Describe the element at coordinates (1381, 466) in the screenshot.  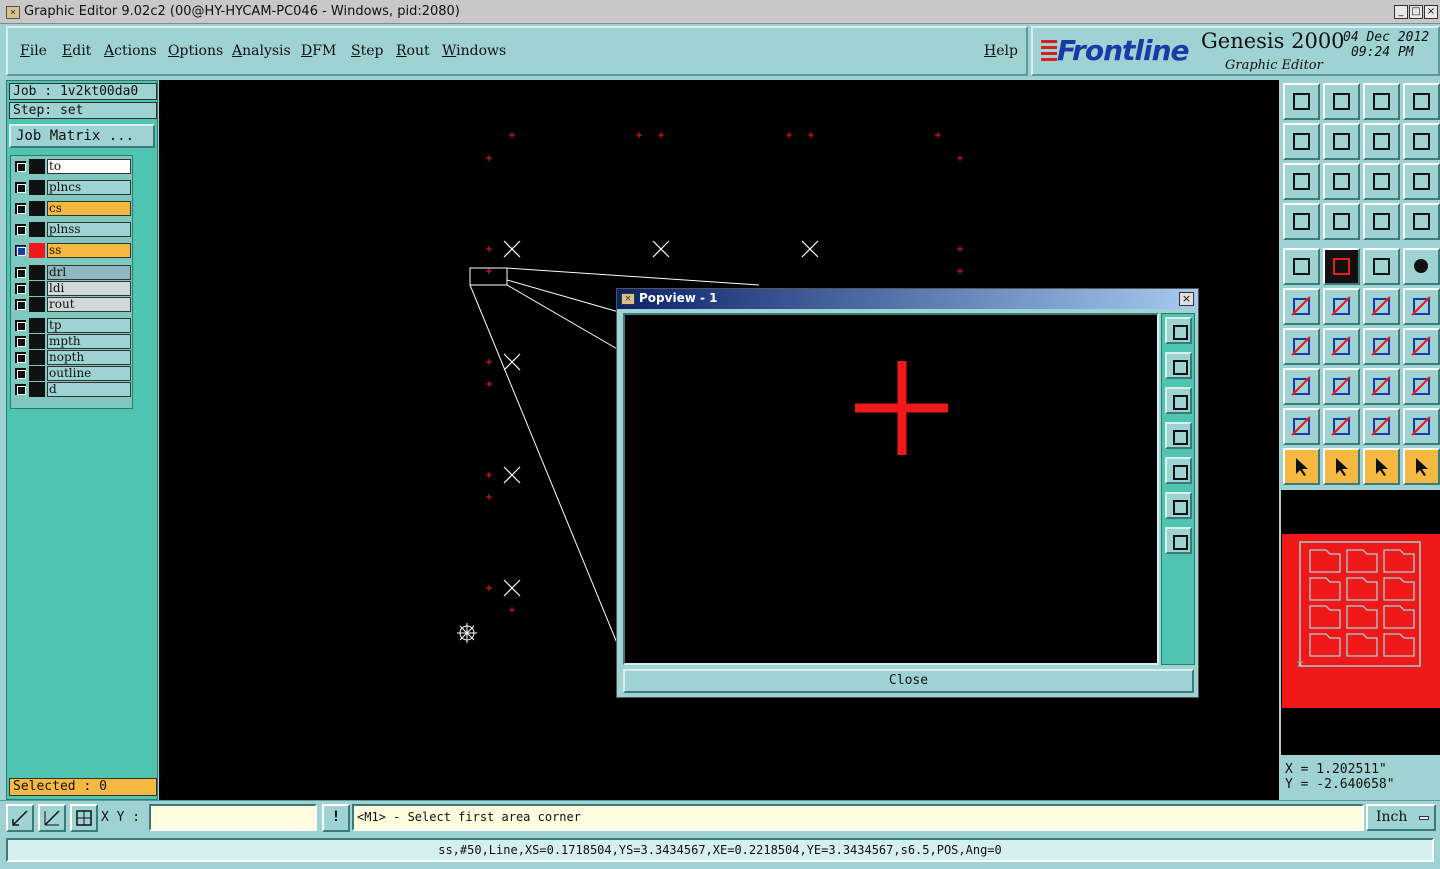
I see `pointer-circle-icon` at that location.